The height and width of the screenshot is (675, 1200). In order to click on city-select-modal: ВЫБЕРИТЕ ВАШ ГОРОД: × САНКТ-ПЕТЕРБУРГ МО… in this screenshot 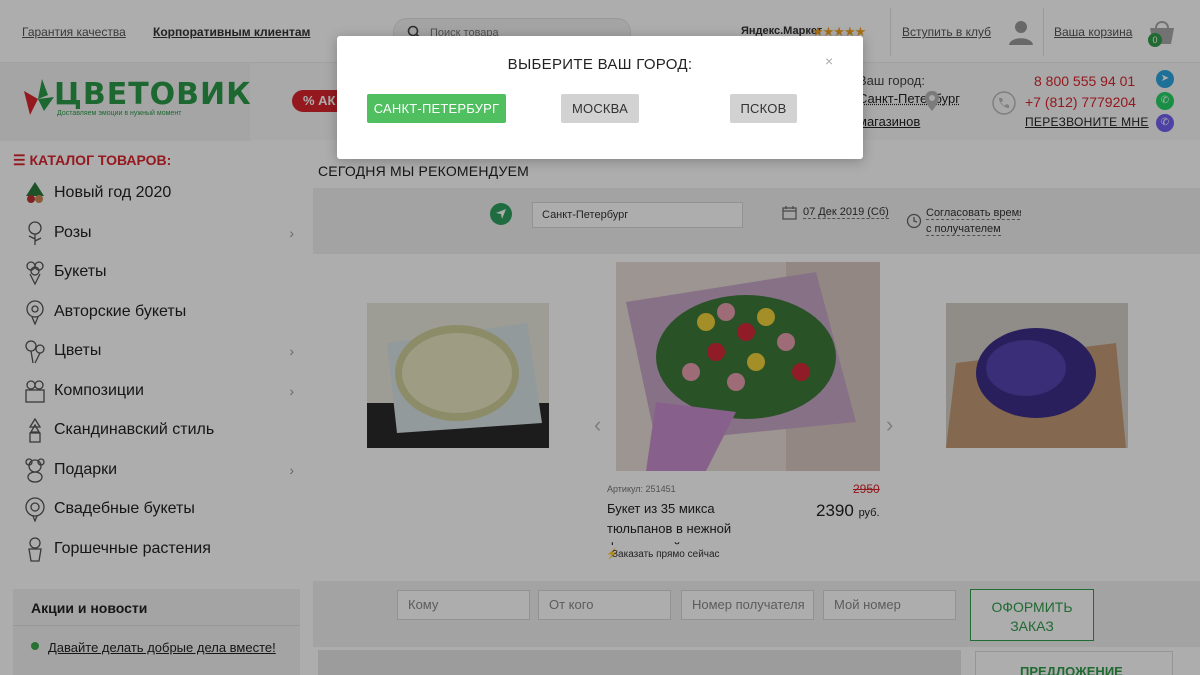, I will do `click(600, 97)`.